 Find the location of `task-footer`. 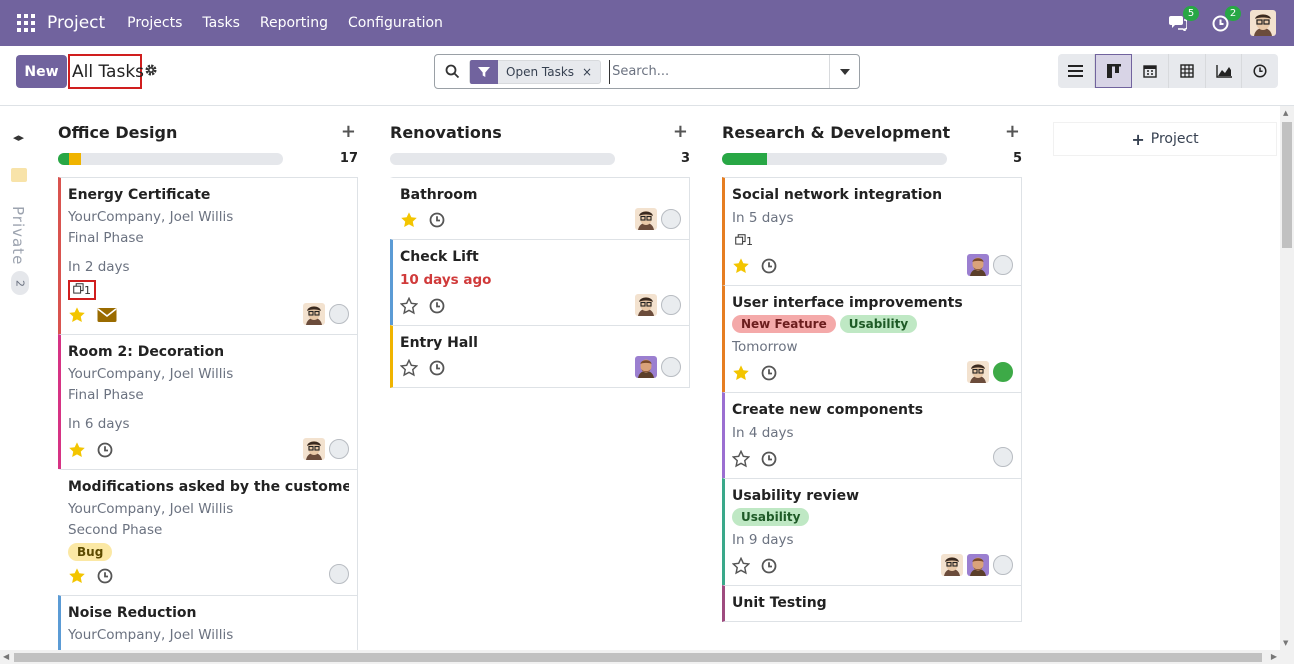

task-footer is located at coordinates (540, 368).